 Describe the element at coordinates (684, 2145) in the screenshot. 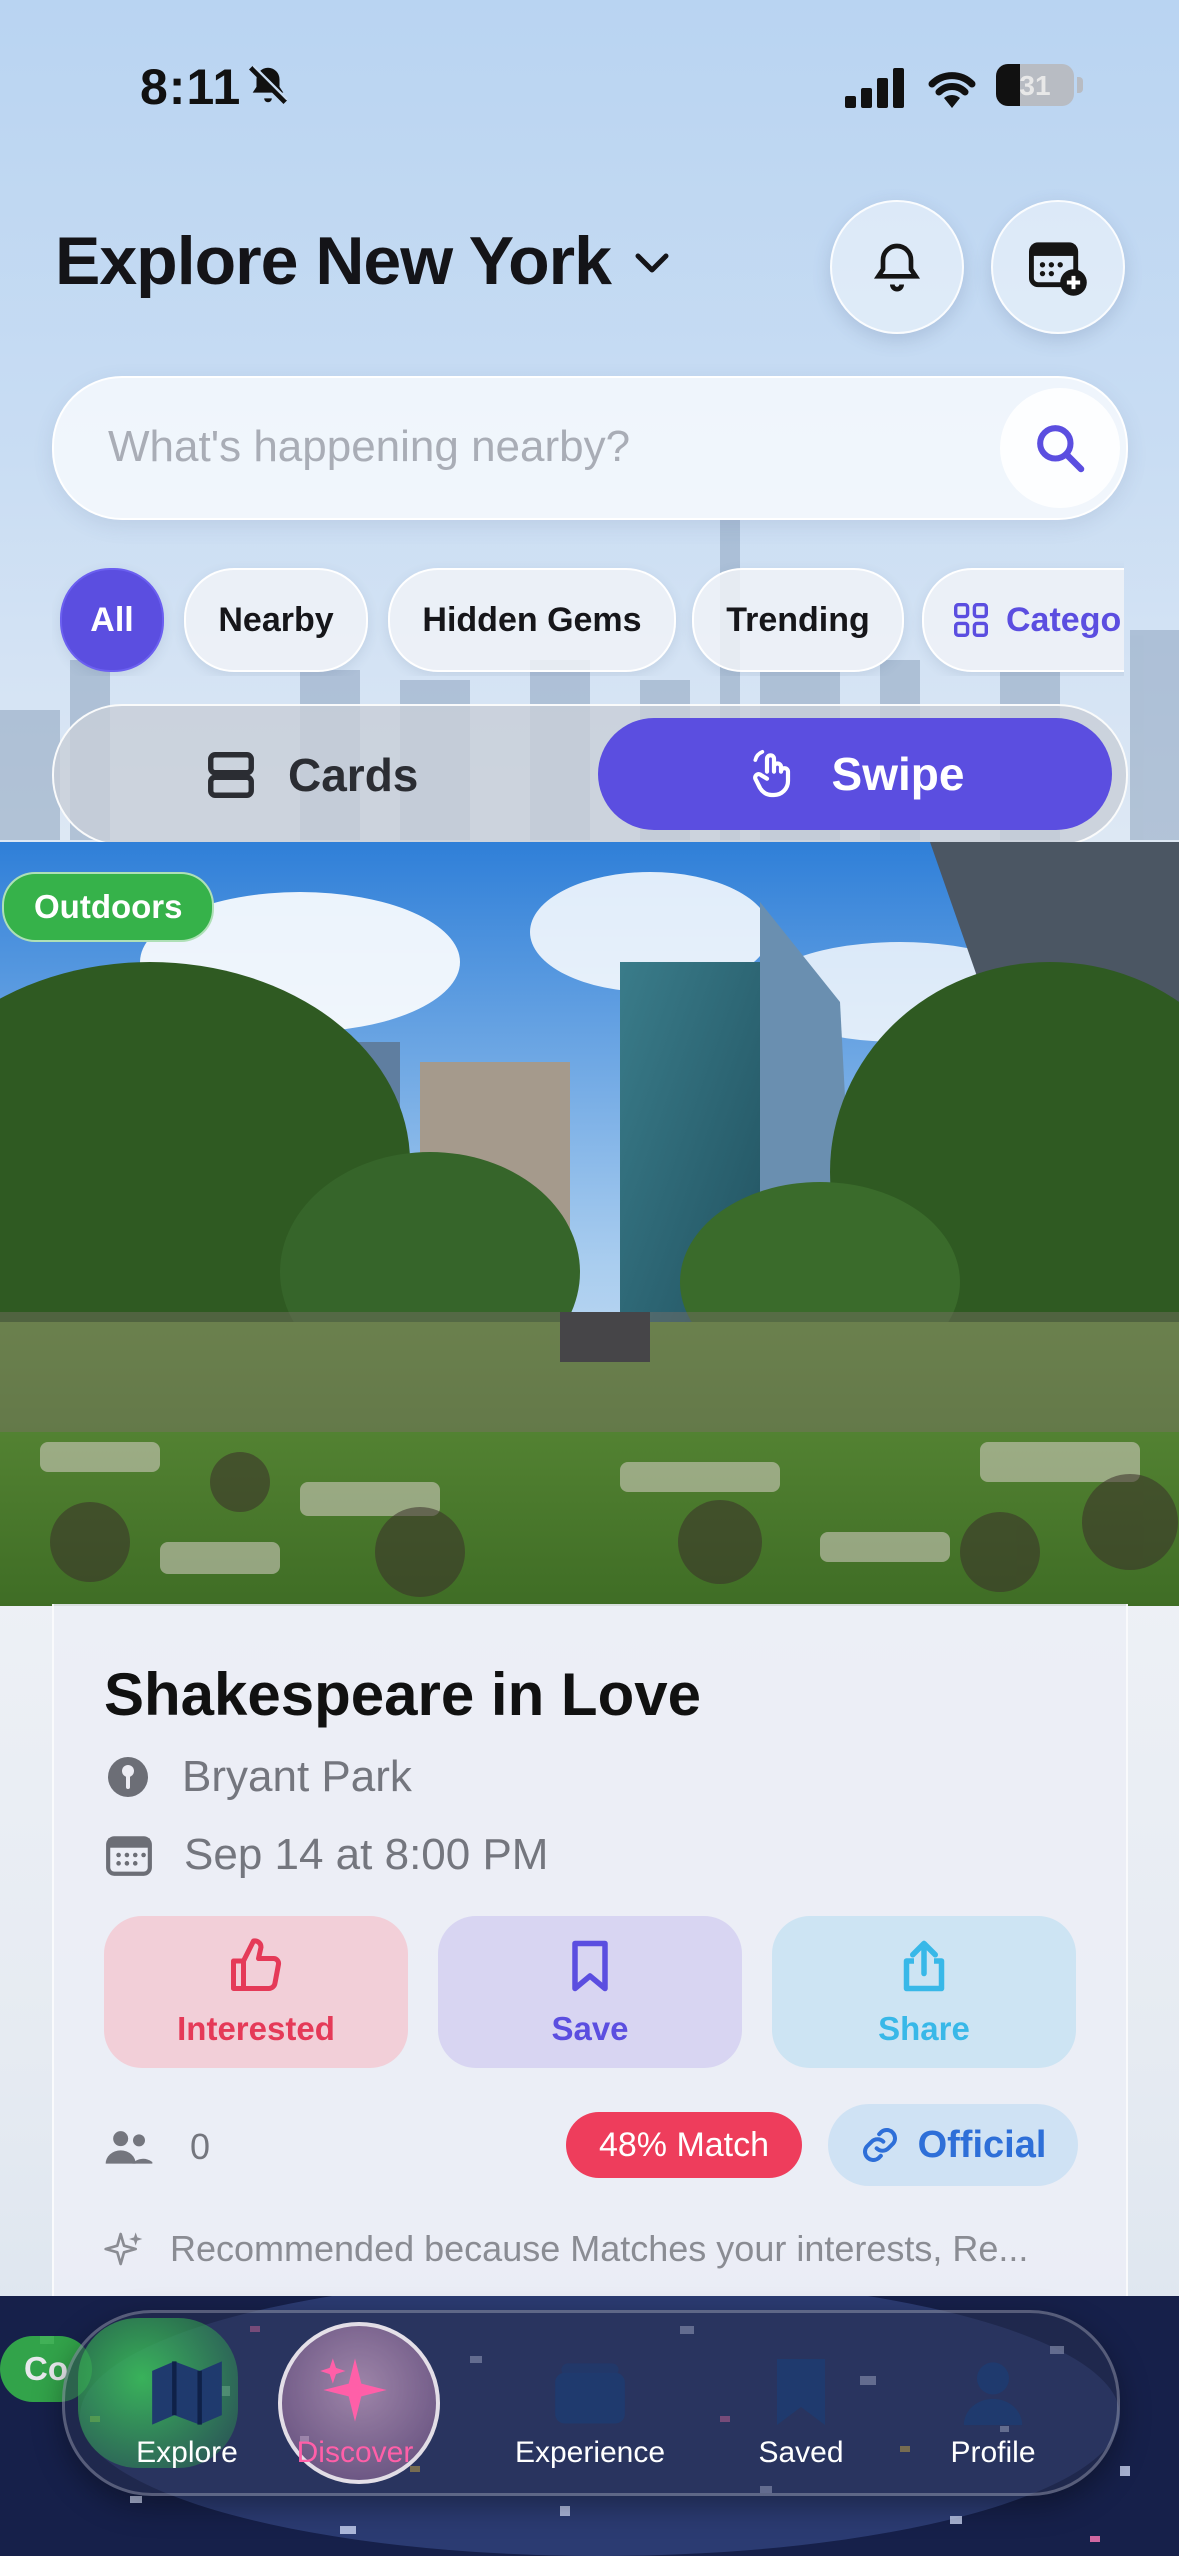

I see `match-badge: 48% Match` at that location.